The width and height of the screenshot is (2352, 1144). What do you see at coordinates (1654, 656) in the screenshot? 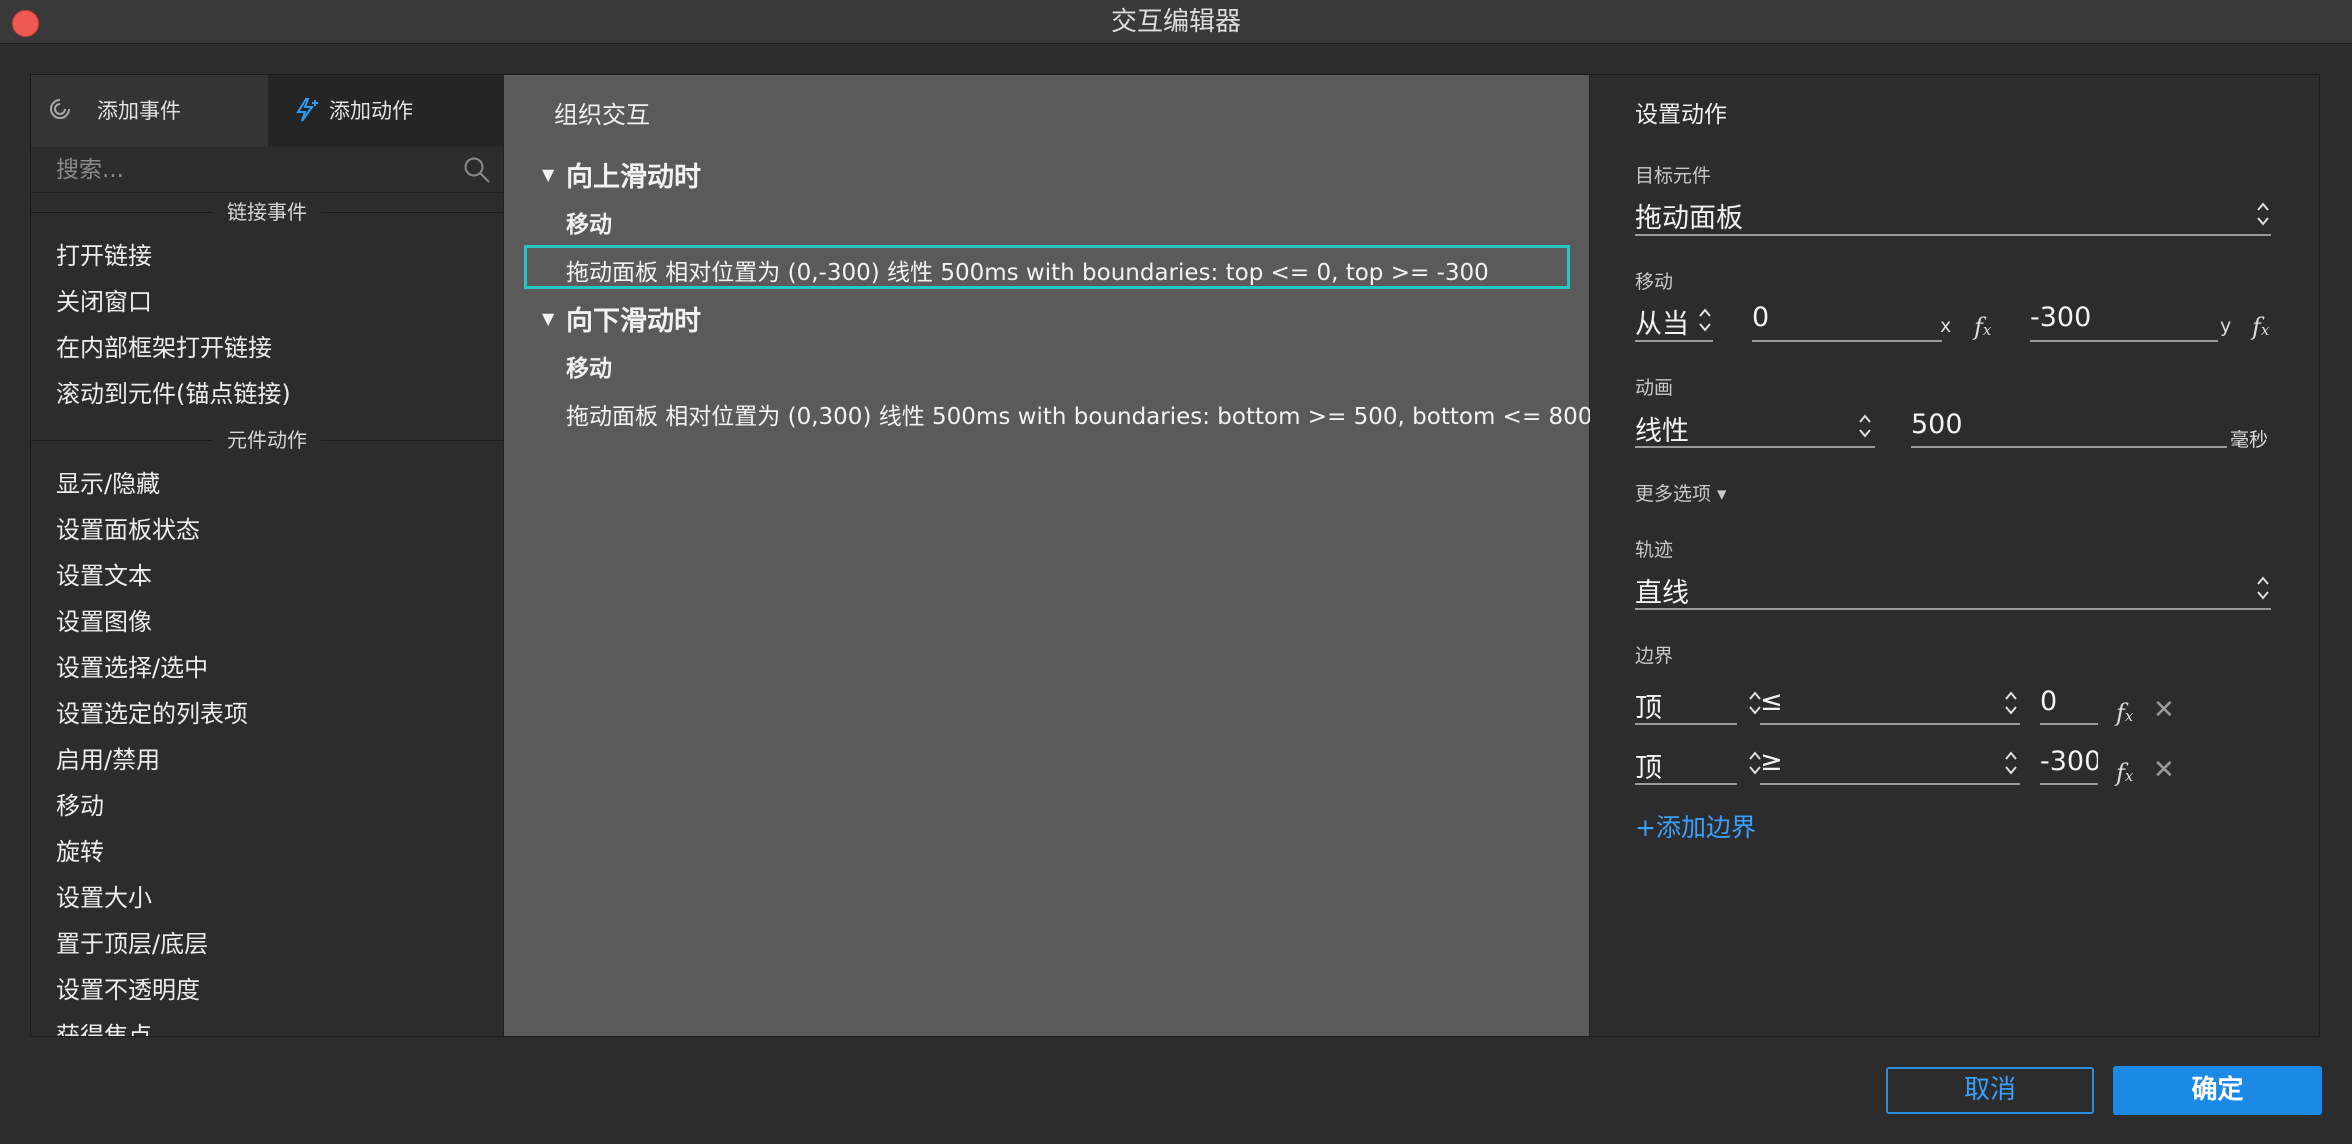
I see `boundary-label: 边界` at bounding box center [1654, 656].